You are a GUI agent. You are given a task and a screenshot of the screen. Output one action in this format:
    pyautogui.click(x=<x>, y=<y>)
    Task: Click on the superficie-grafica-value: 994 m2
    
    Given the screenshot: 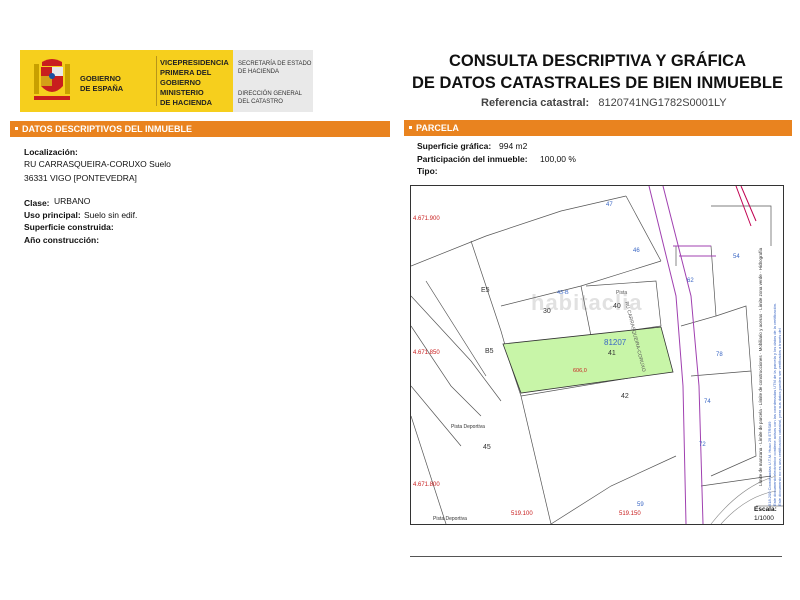 What is the action you would take?
    pyautogui.click(x=513, y=146)
    